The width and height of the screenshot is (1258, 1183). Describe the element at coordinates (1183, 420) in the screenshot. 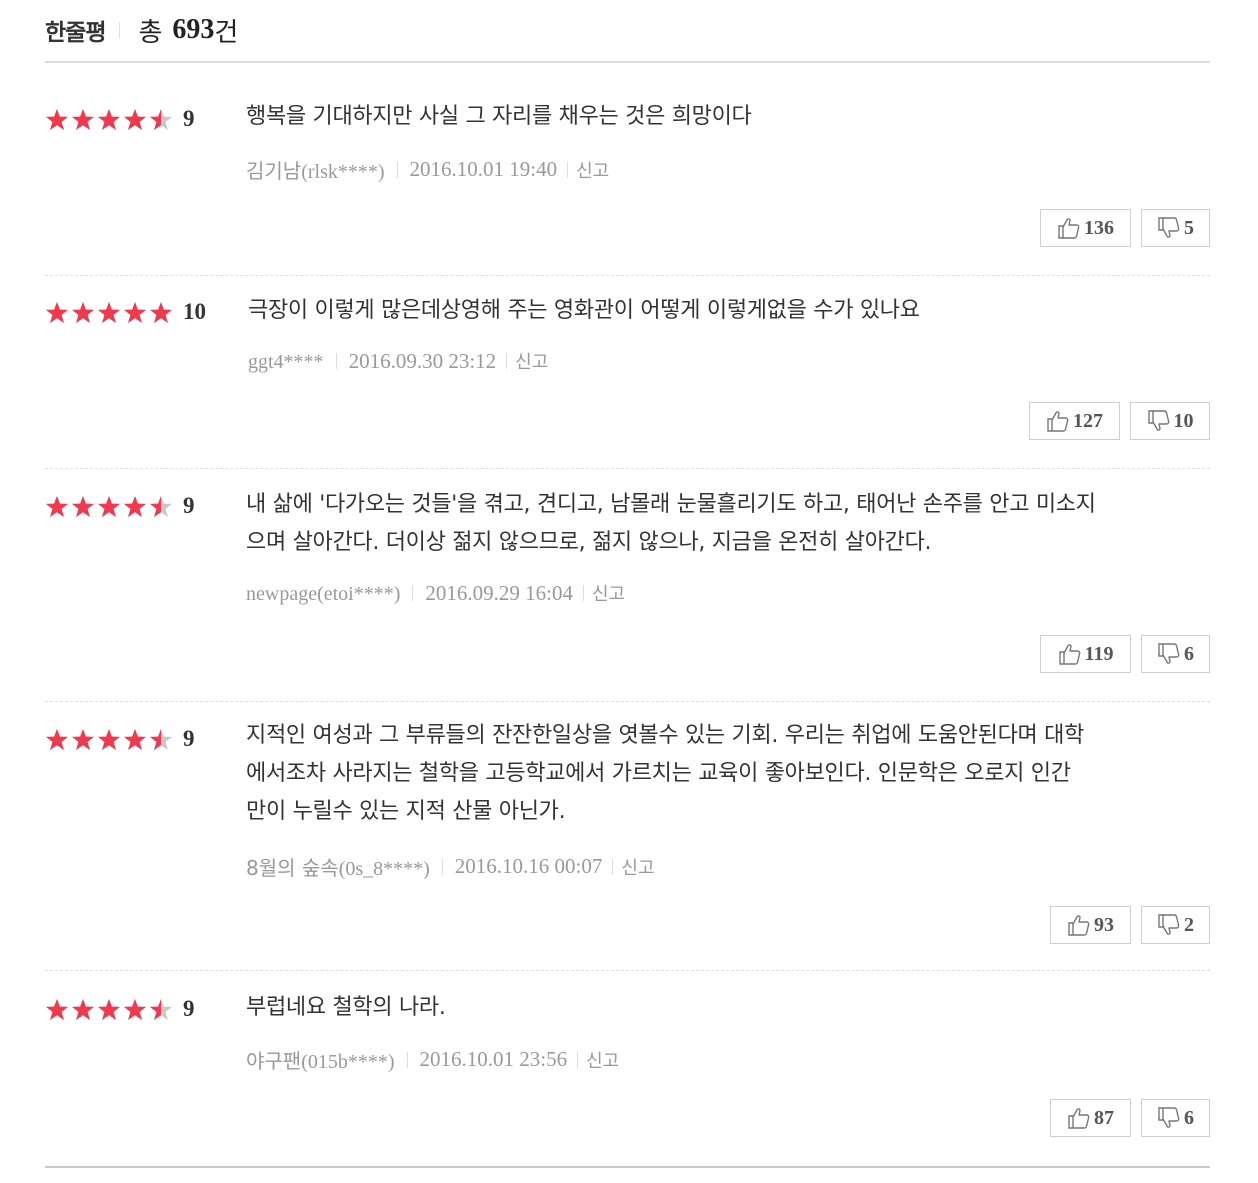

I see `dislike-count: 10` at that location.